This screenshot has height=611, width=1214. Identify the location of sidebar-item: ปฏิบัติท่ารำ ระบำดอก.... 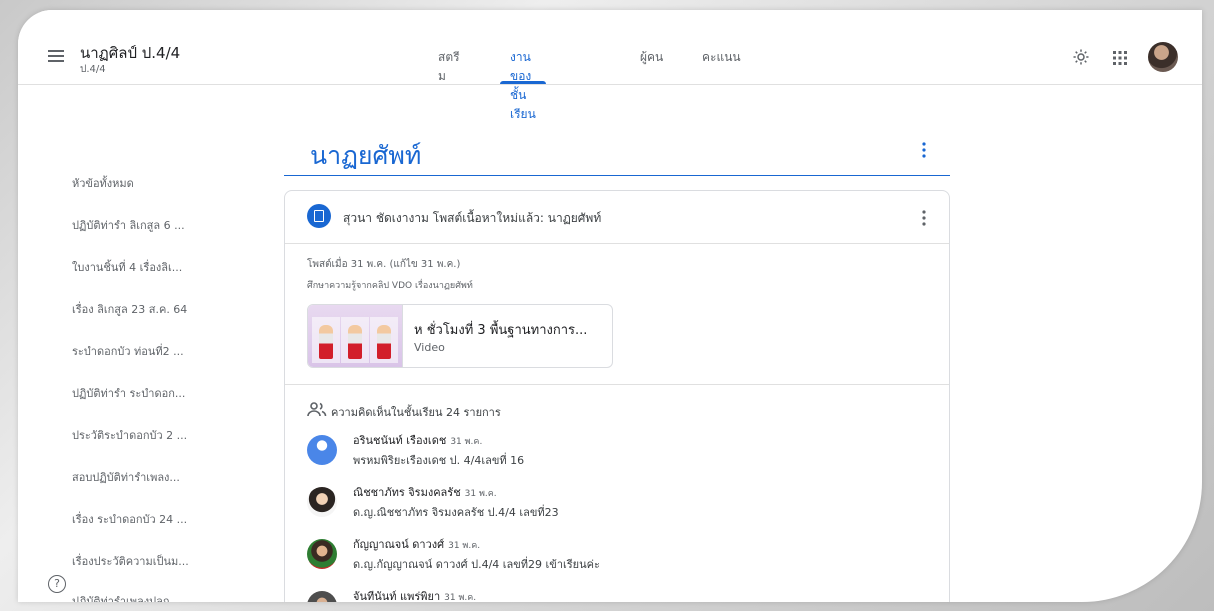
(128, 393).